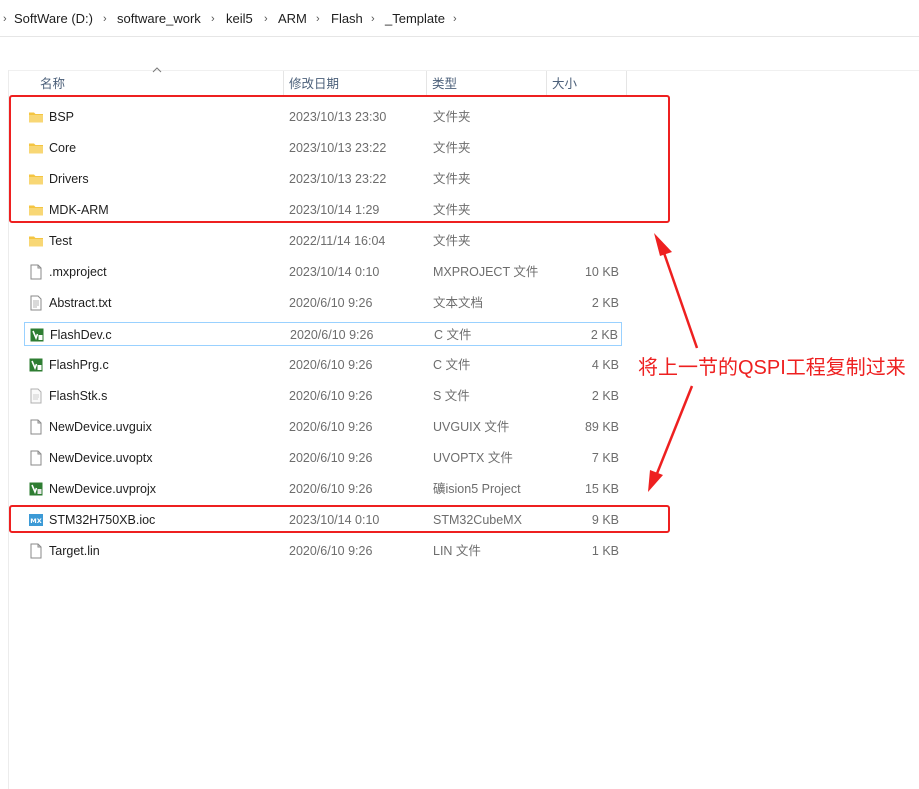 The height and width of the screenshot is (789, 919). I want to click on file-type: 礦ision5 Project, so click(477, 489).